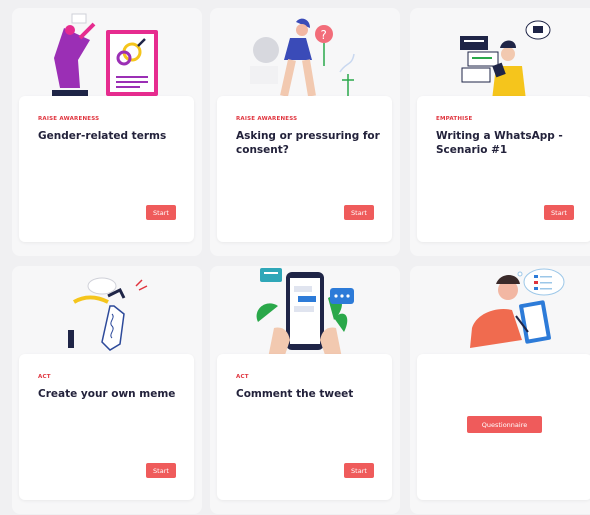 Image resolution: width=590 pixels, height=515 pixels. Describe the element at coordinates (107, 394) in the screenshot. I see `card-title: Create your own meme` at that location.